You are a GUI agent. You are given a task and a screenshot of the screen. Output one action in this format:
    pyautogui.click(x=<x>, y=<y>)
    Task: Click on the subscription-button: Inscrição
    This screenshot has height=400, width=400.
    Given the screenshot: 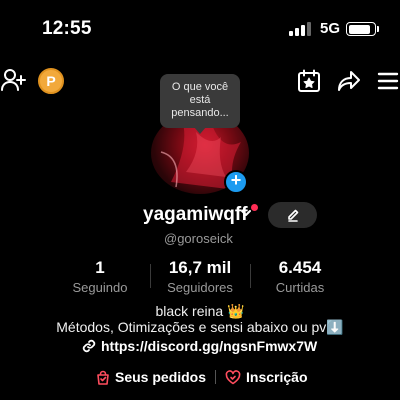 What is the action you would take?
    pyautogui.click(x=266, y=377)
    